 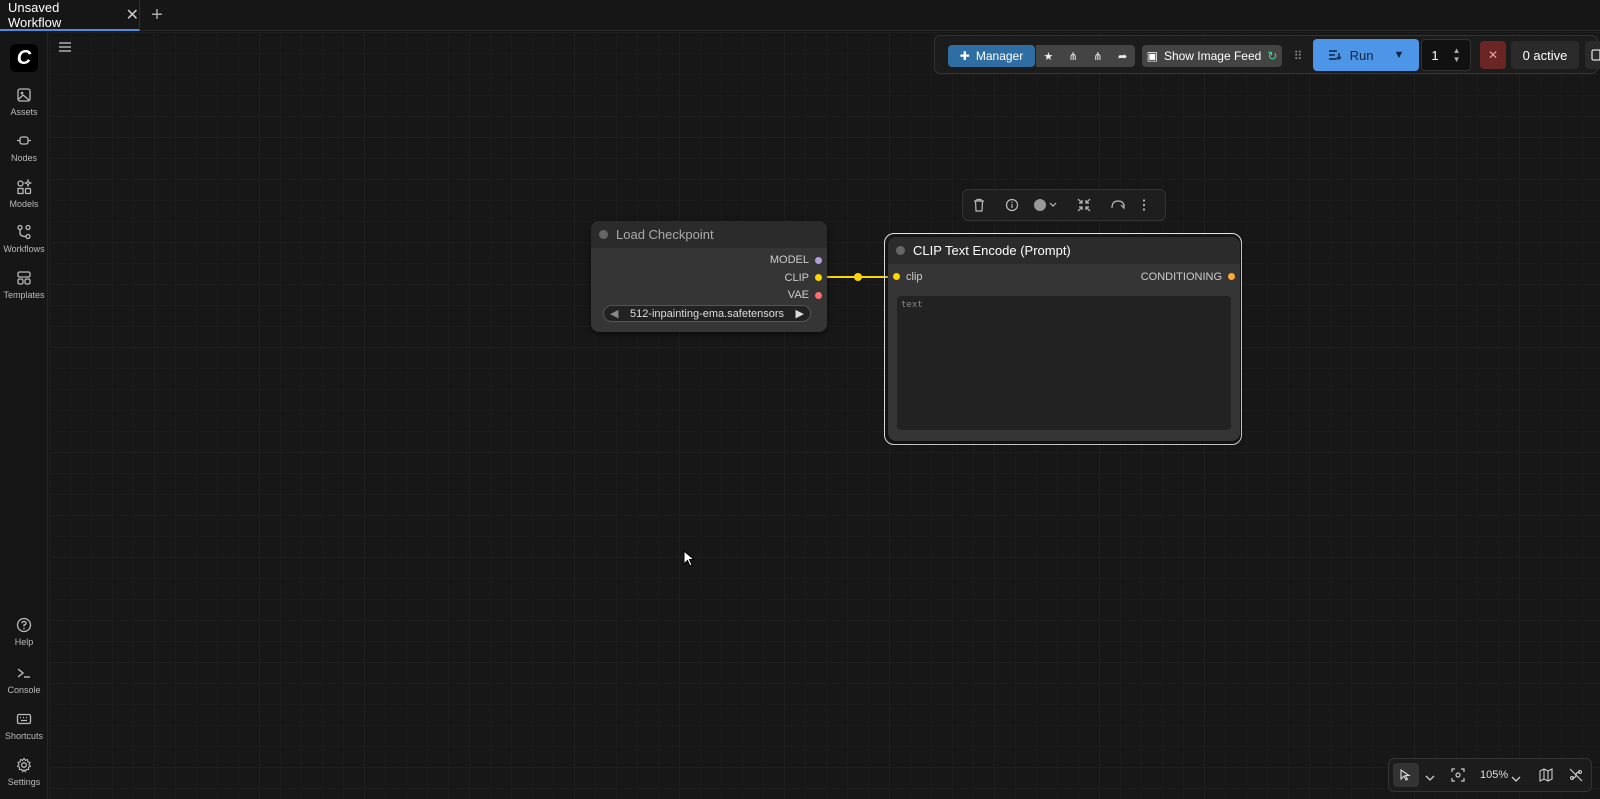 What do you see at coordinates (896, 276) in the screenshot?
I see `input-clip-slot` at bounding box center [896, 276].